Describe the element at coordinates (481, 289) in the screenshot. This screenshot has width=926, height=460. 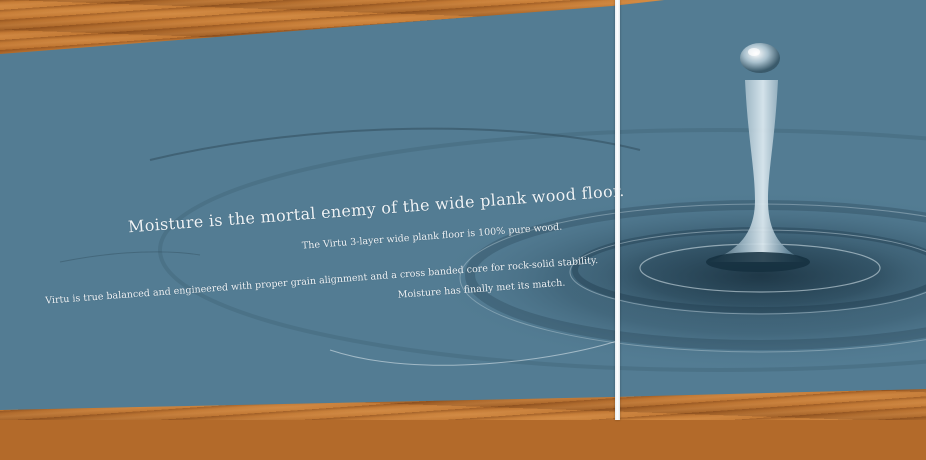
I see `body-line-tagline: Moisture has finally met its match.` at that location.